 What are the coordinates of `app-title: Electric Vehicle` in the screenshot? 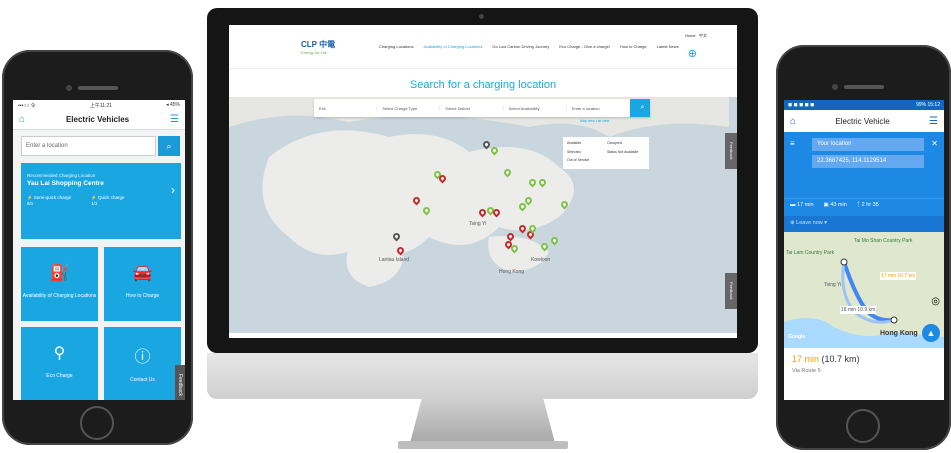 It's located at (862, 121).